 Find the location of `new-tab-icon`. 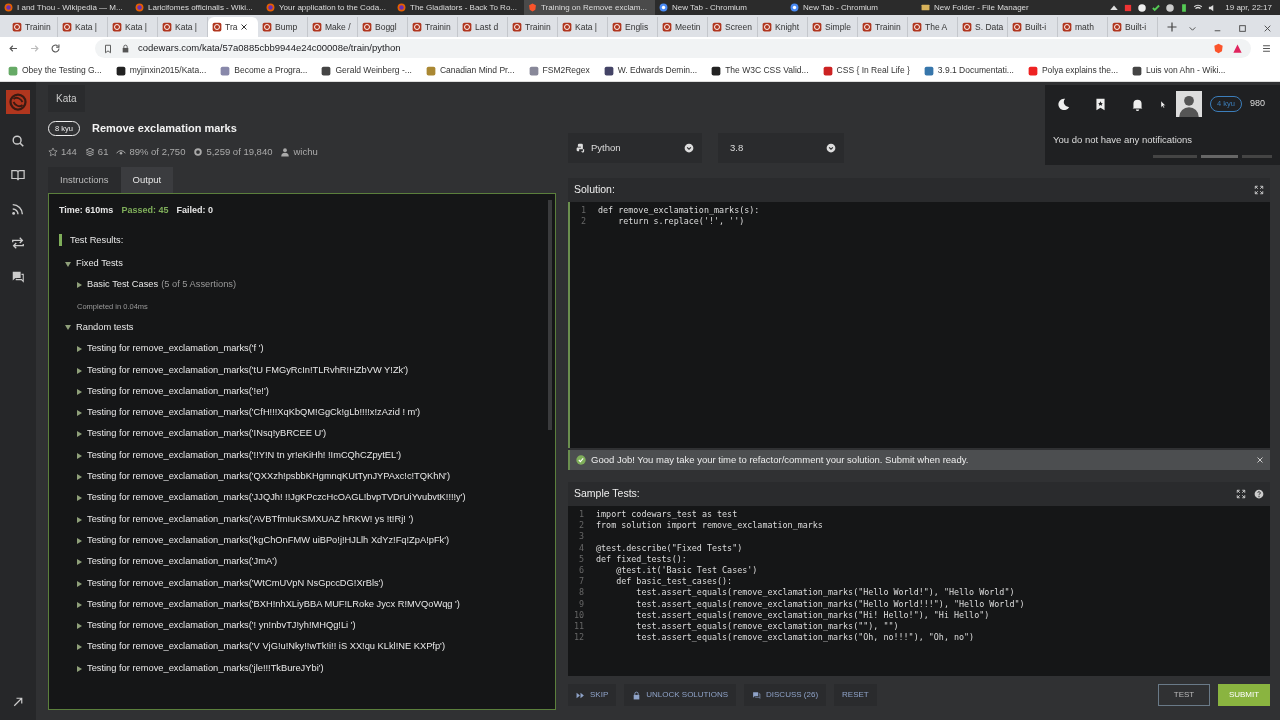

new-tab-icon is located at coordinates (1172, 27).